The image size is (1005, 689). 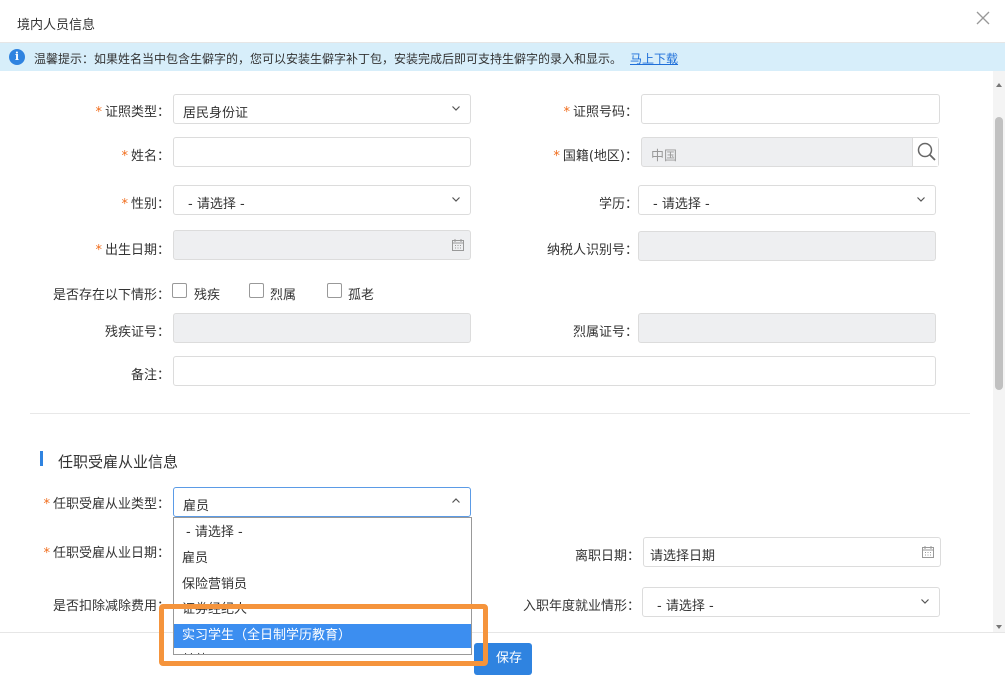 What do you see at coordinates (322, 585) in the screenshot?
I see `dropdown-option: 保险营销员` at bounding box center [322, 585].